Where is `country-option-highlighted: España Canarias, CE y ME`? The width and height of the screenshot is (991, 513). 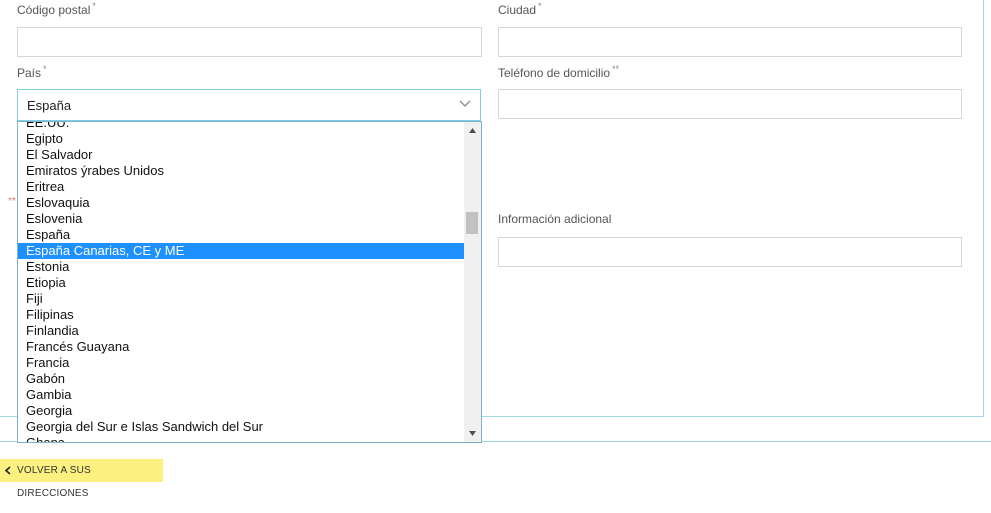 country-option-highlighted: España Canarias, CE y ME is located at coordinates (241, 251).